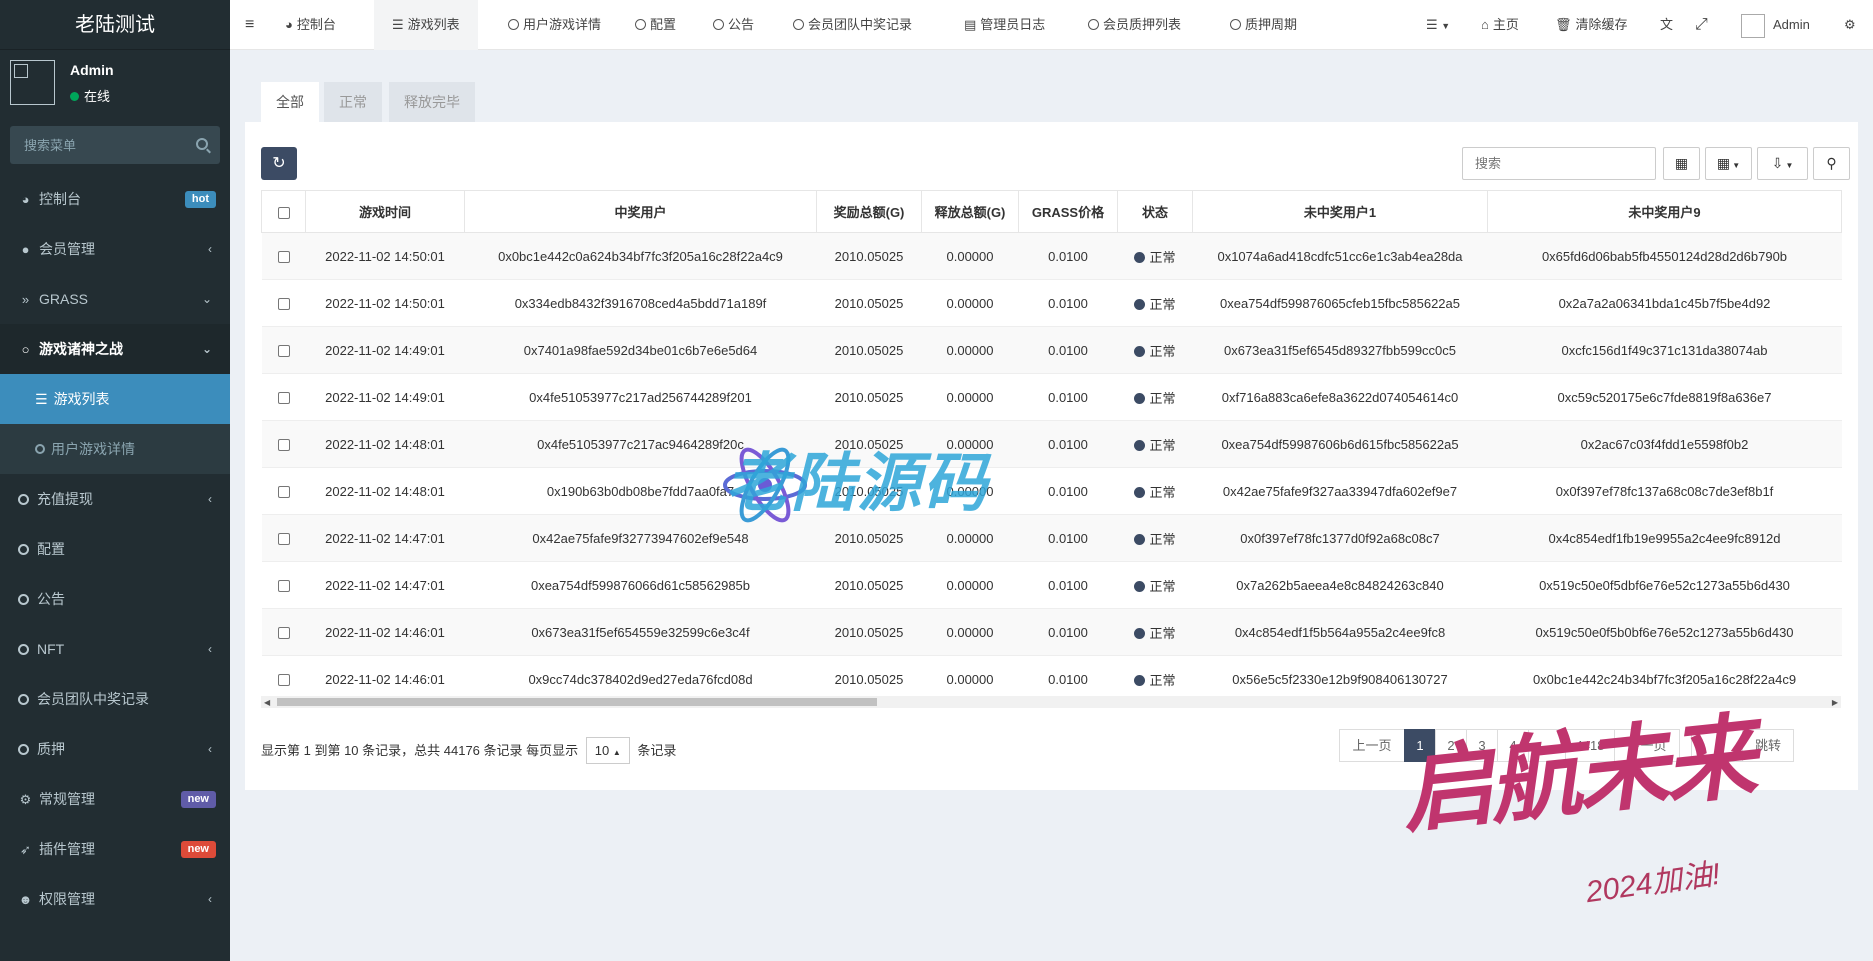 The height and width of the screenshot is (961, 1873). Describe the element at coordinates (640, 211) in the screenshot. I see `col-header-winner: 中奖用户` at that location.